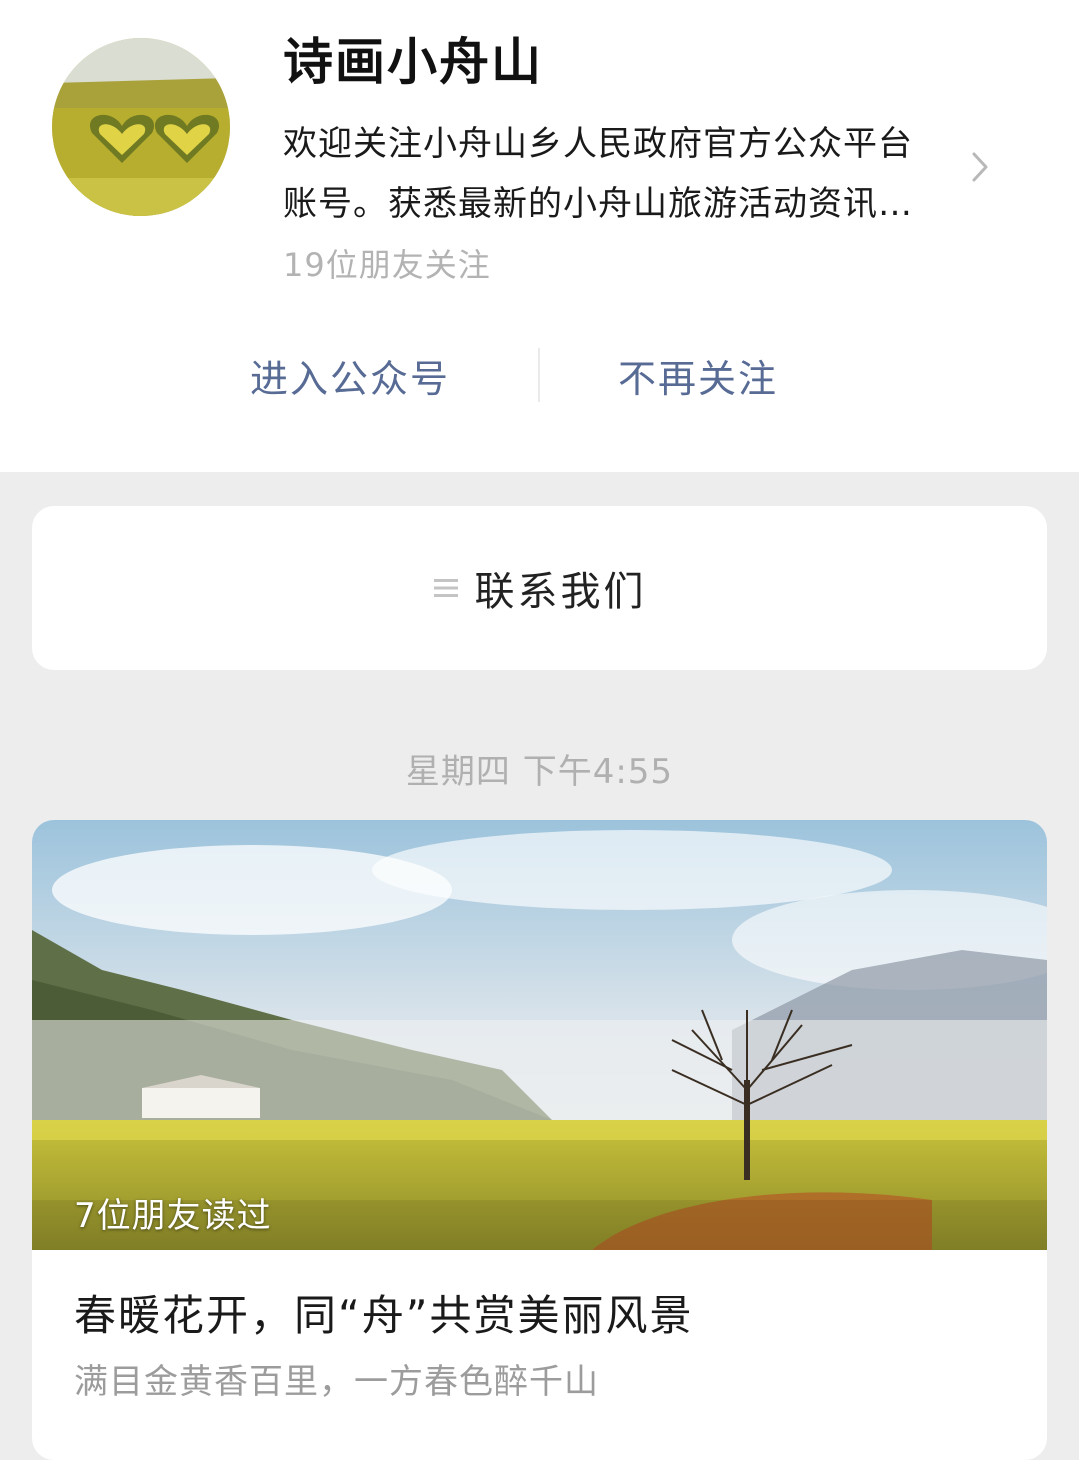 The width and height of the screenshot is (1079, 1460). Describe the element at coordinates (387, 265) in the screenshot. I see `follower-count: 19位朋友关注` at that location.